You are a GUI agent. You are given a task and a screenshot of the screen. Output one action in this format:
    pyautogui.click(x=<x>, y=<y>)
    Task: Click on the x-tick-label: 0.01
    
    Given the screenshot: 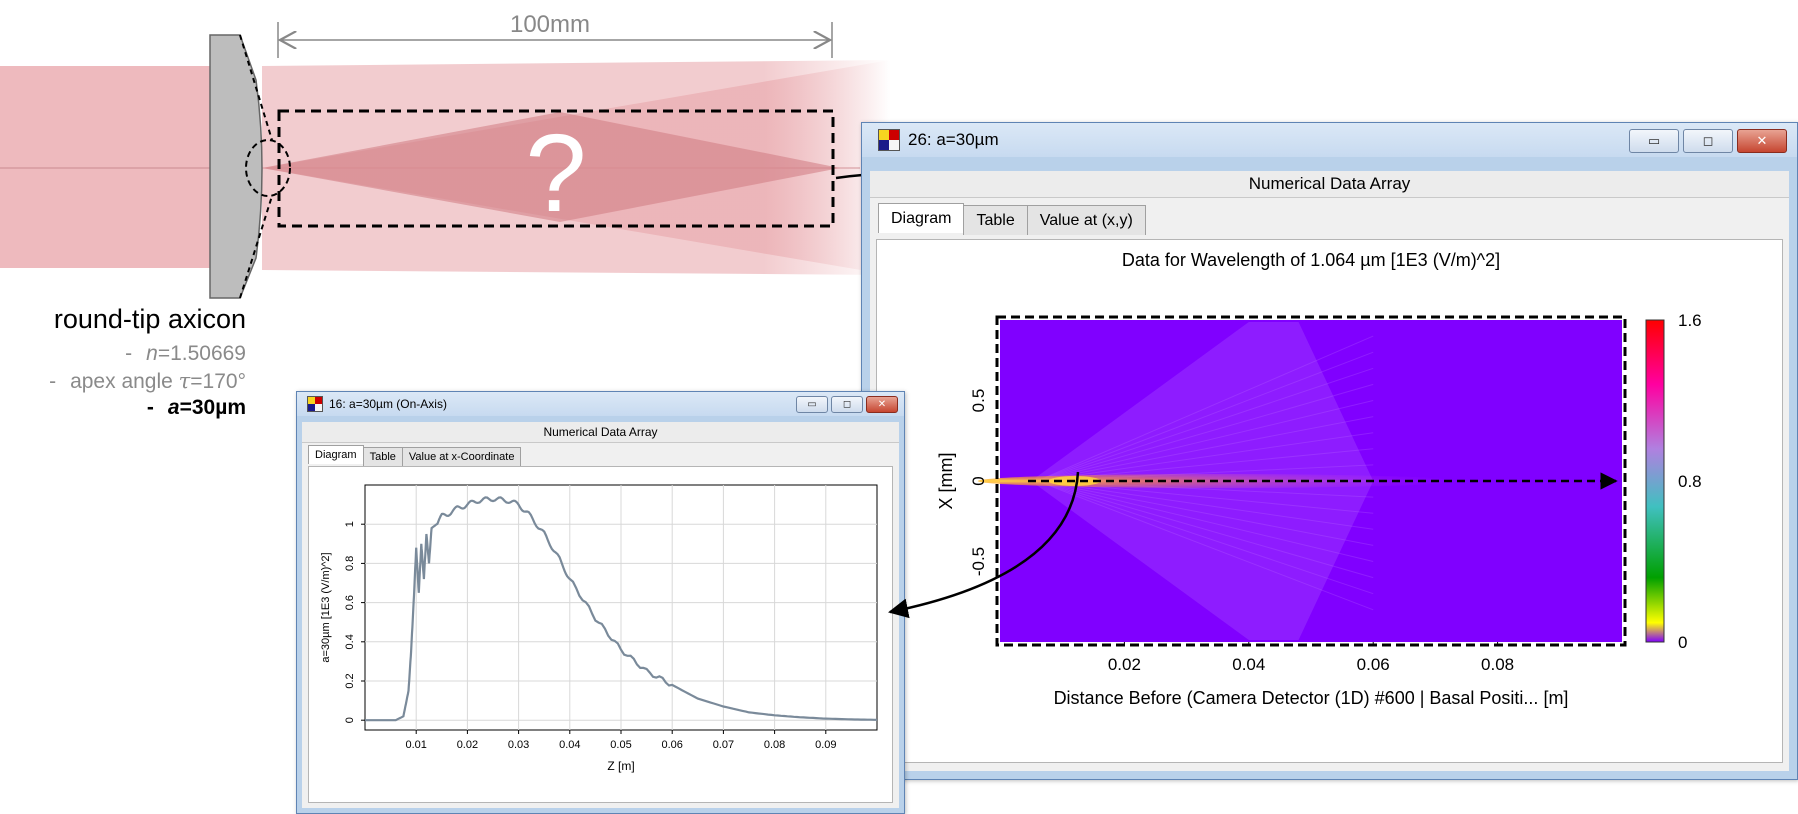 What is the action you would take?
    pyautogui.click(x=415, y=745)
    